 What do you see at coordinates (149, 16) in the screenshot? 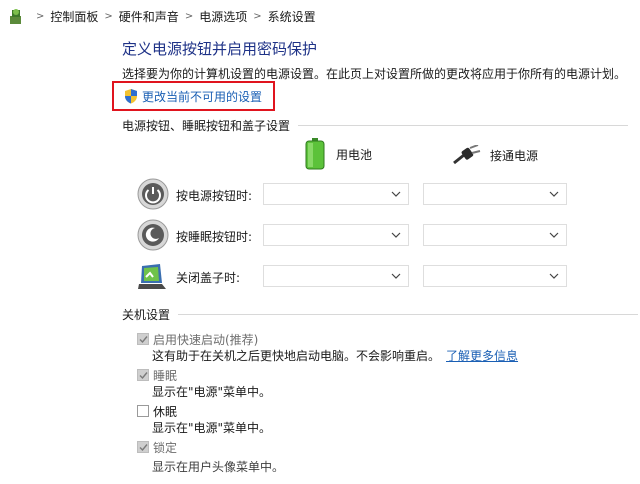
I see `breadcrumb-hardware-sound: 硬件和声音` at bounding box center [149, 16].